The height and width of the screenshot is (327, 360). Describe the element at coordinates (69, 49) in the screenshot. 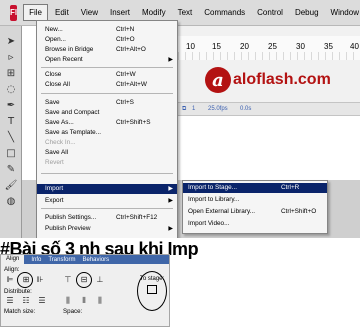

I see `menu-item-label: Browse in Bridge` at that location.